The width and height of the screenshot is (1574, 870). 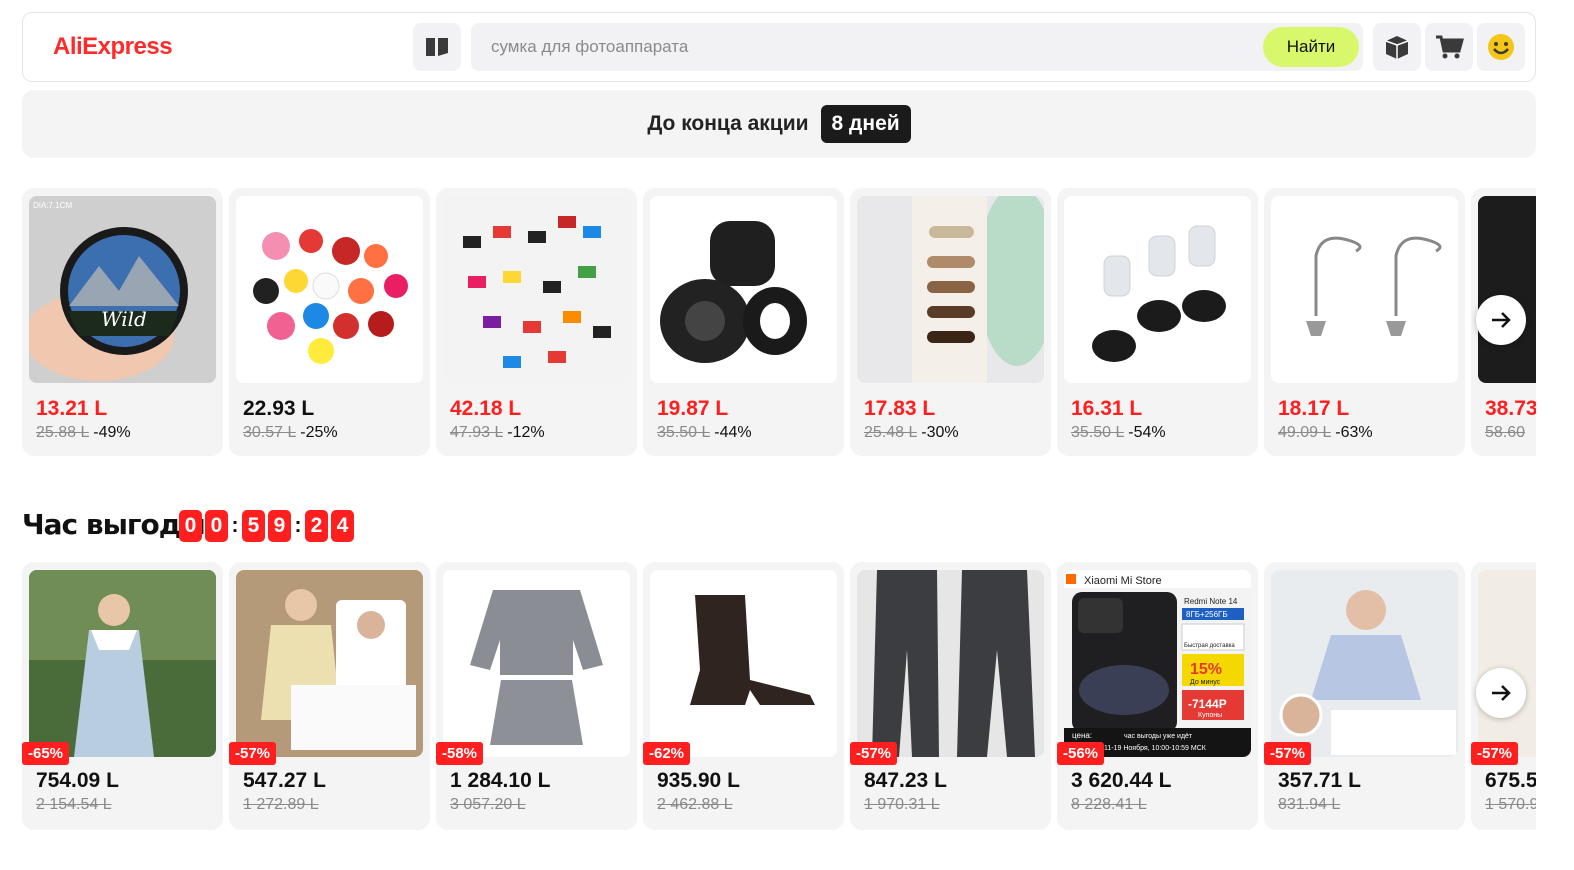 I want to click on product-card: 18.17 L 49.09 L -63%, so click(x=1364, y=322).